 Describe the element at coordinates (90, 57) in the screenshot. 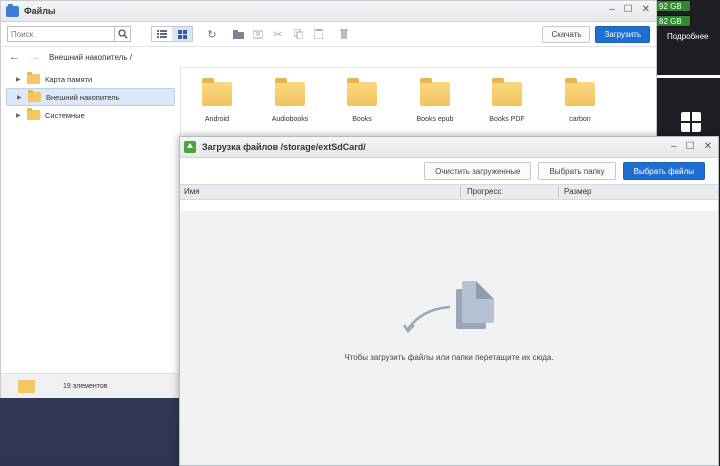

I see `breadcrumb: Внешний накопитель /` at that location.